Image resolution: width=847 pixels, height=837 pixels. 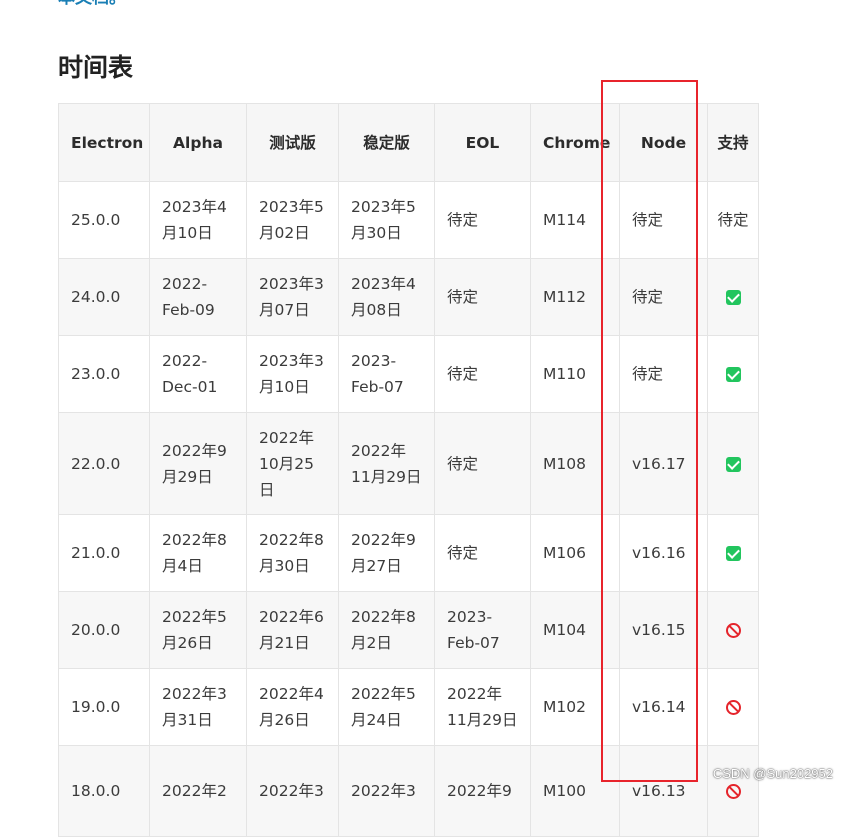 What do you see at coordinates (198, 707) in the screenshot?
I see `cell-alpha: 2022年3月31日` at bounding box center [198, 707].